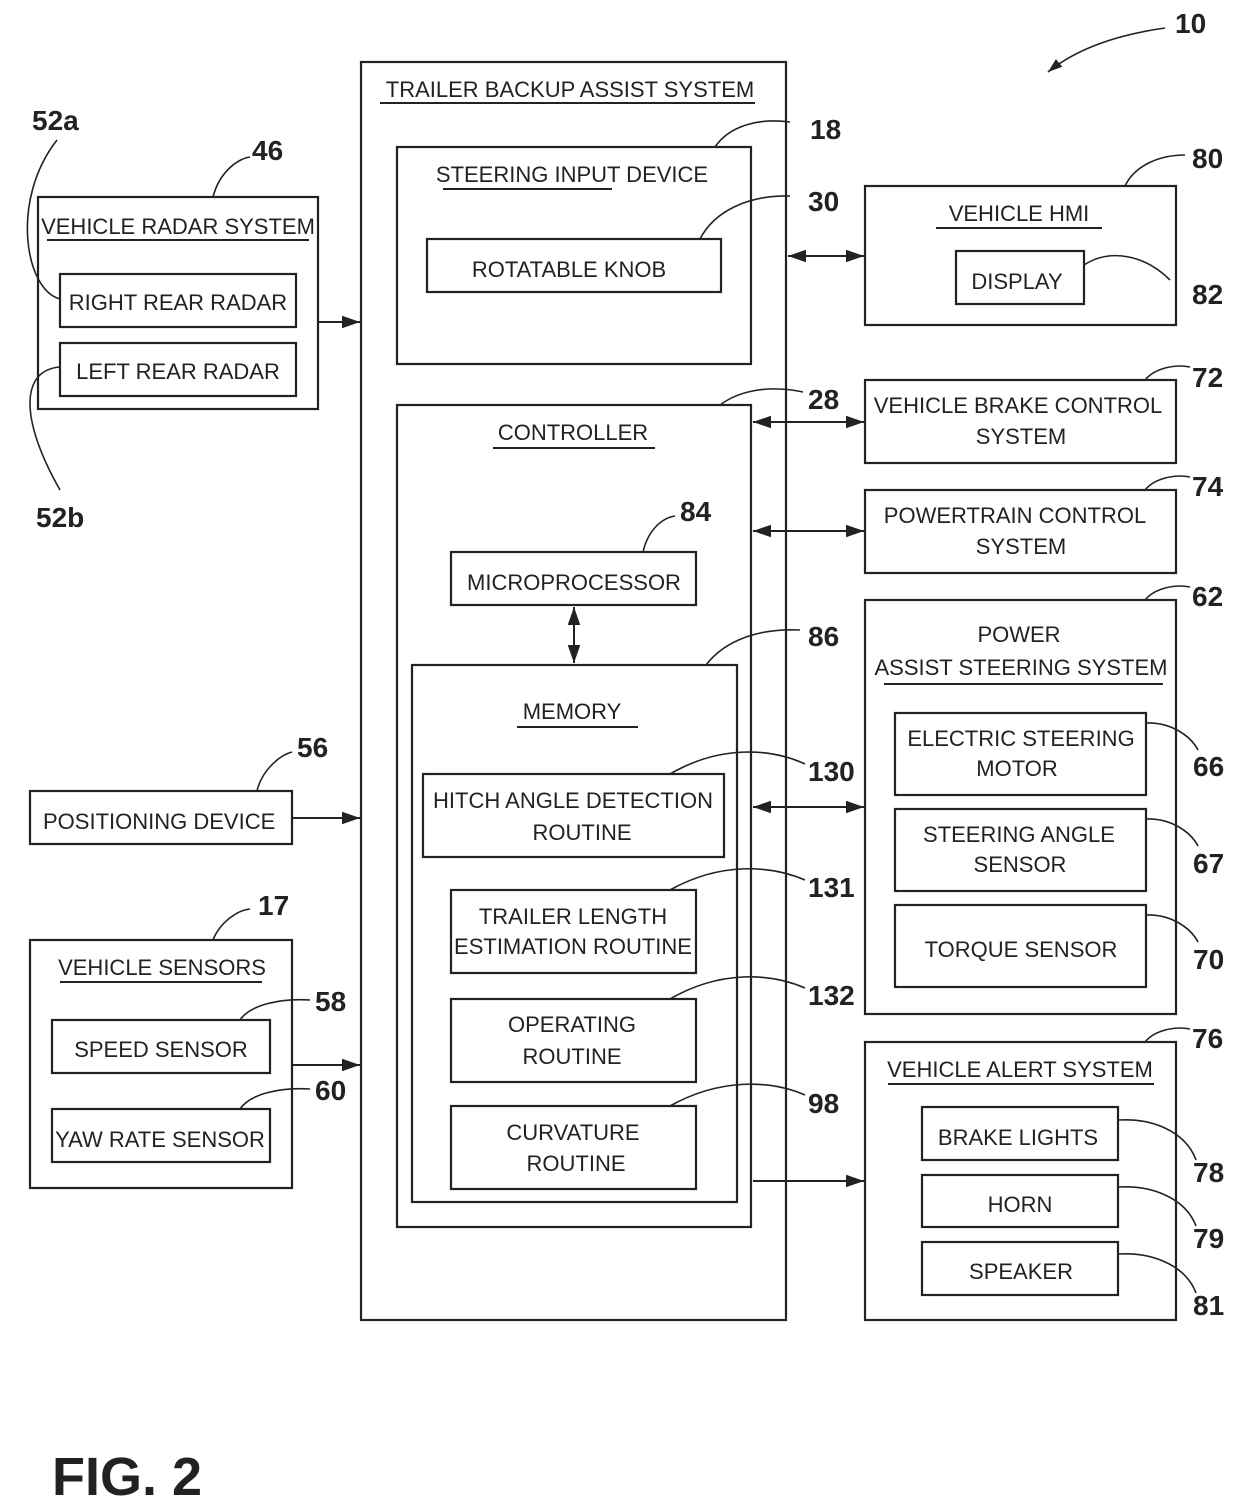 The width and height of the screenshot is (1240, 1509). Describe the element at coordinates (574, 582) in the screenshot. I see `microprocessor-label: MICROPROCESSOR` at that location.